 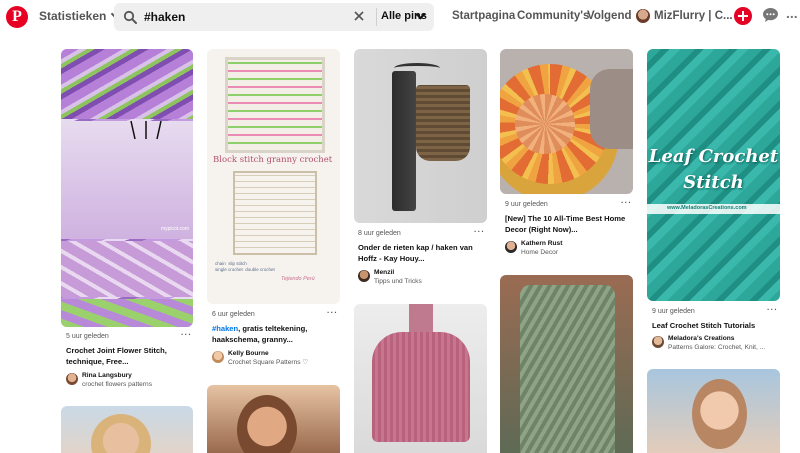 I want to click on pin-user-block: Menzil Tipps und Tricks, so click(x=398, y=277).